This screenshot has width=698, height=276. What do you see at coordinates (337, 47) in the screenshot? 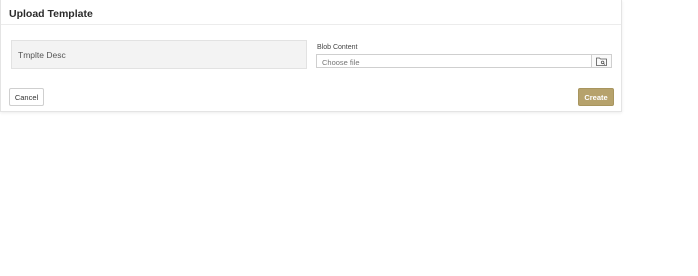
I see `blob-content-label: Blob Content` at bounding box center [337, 47].